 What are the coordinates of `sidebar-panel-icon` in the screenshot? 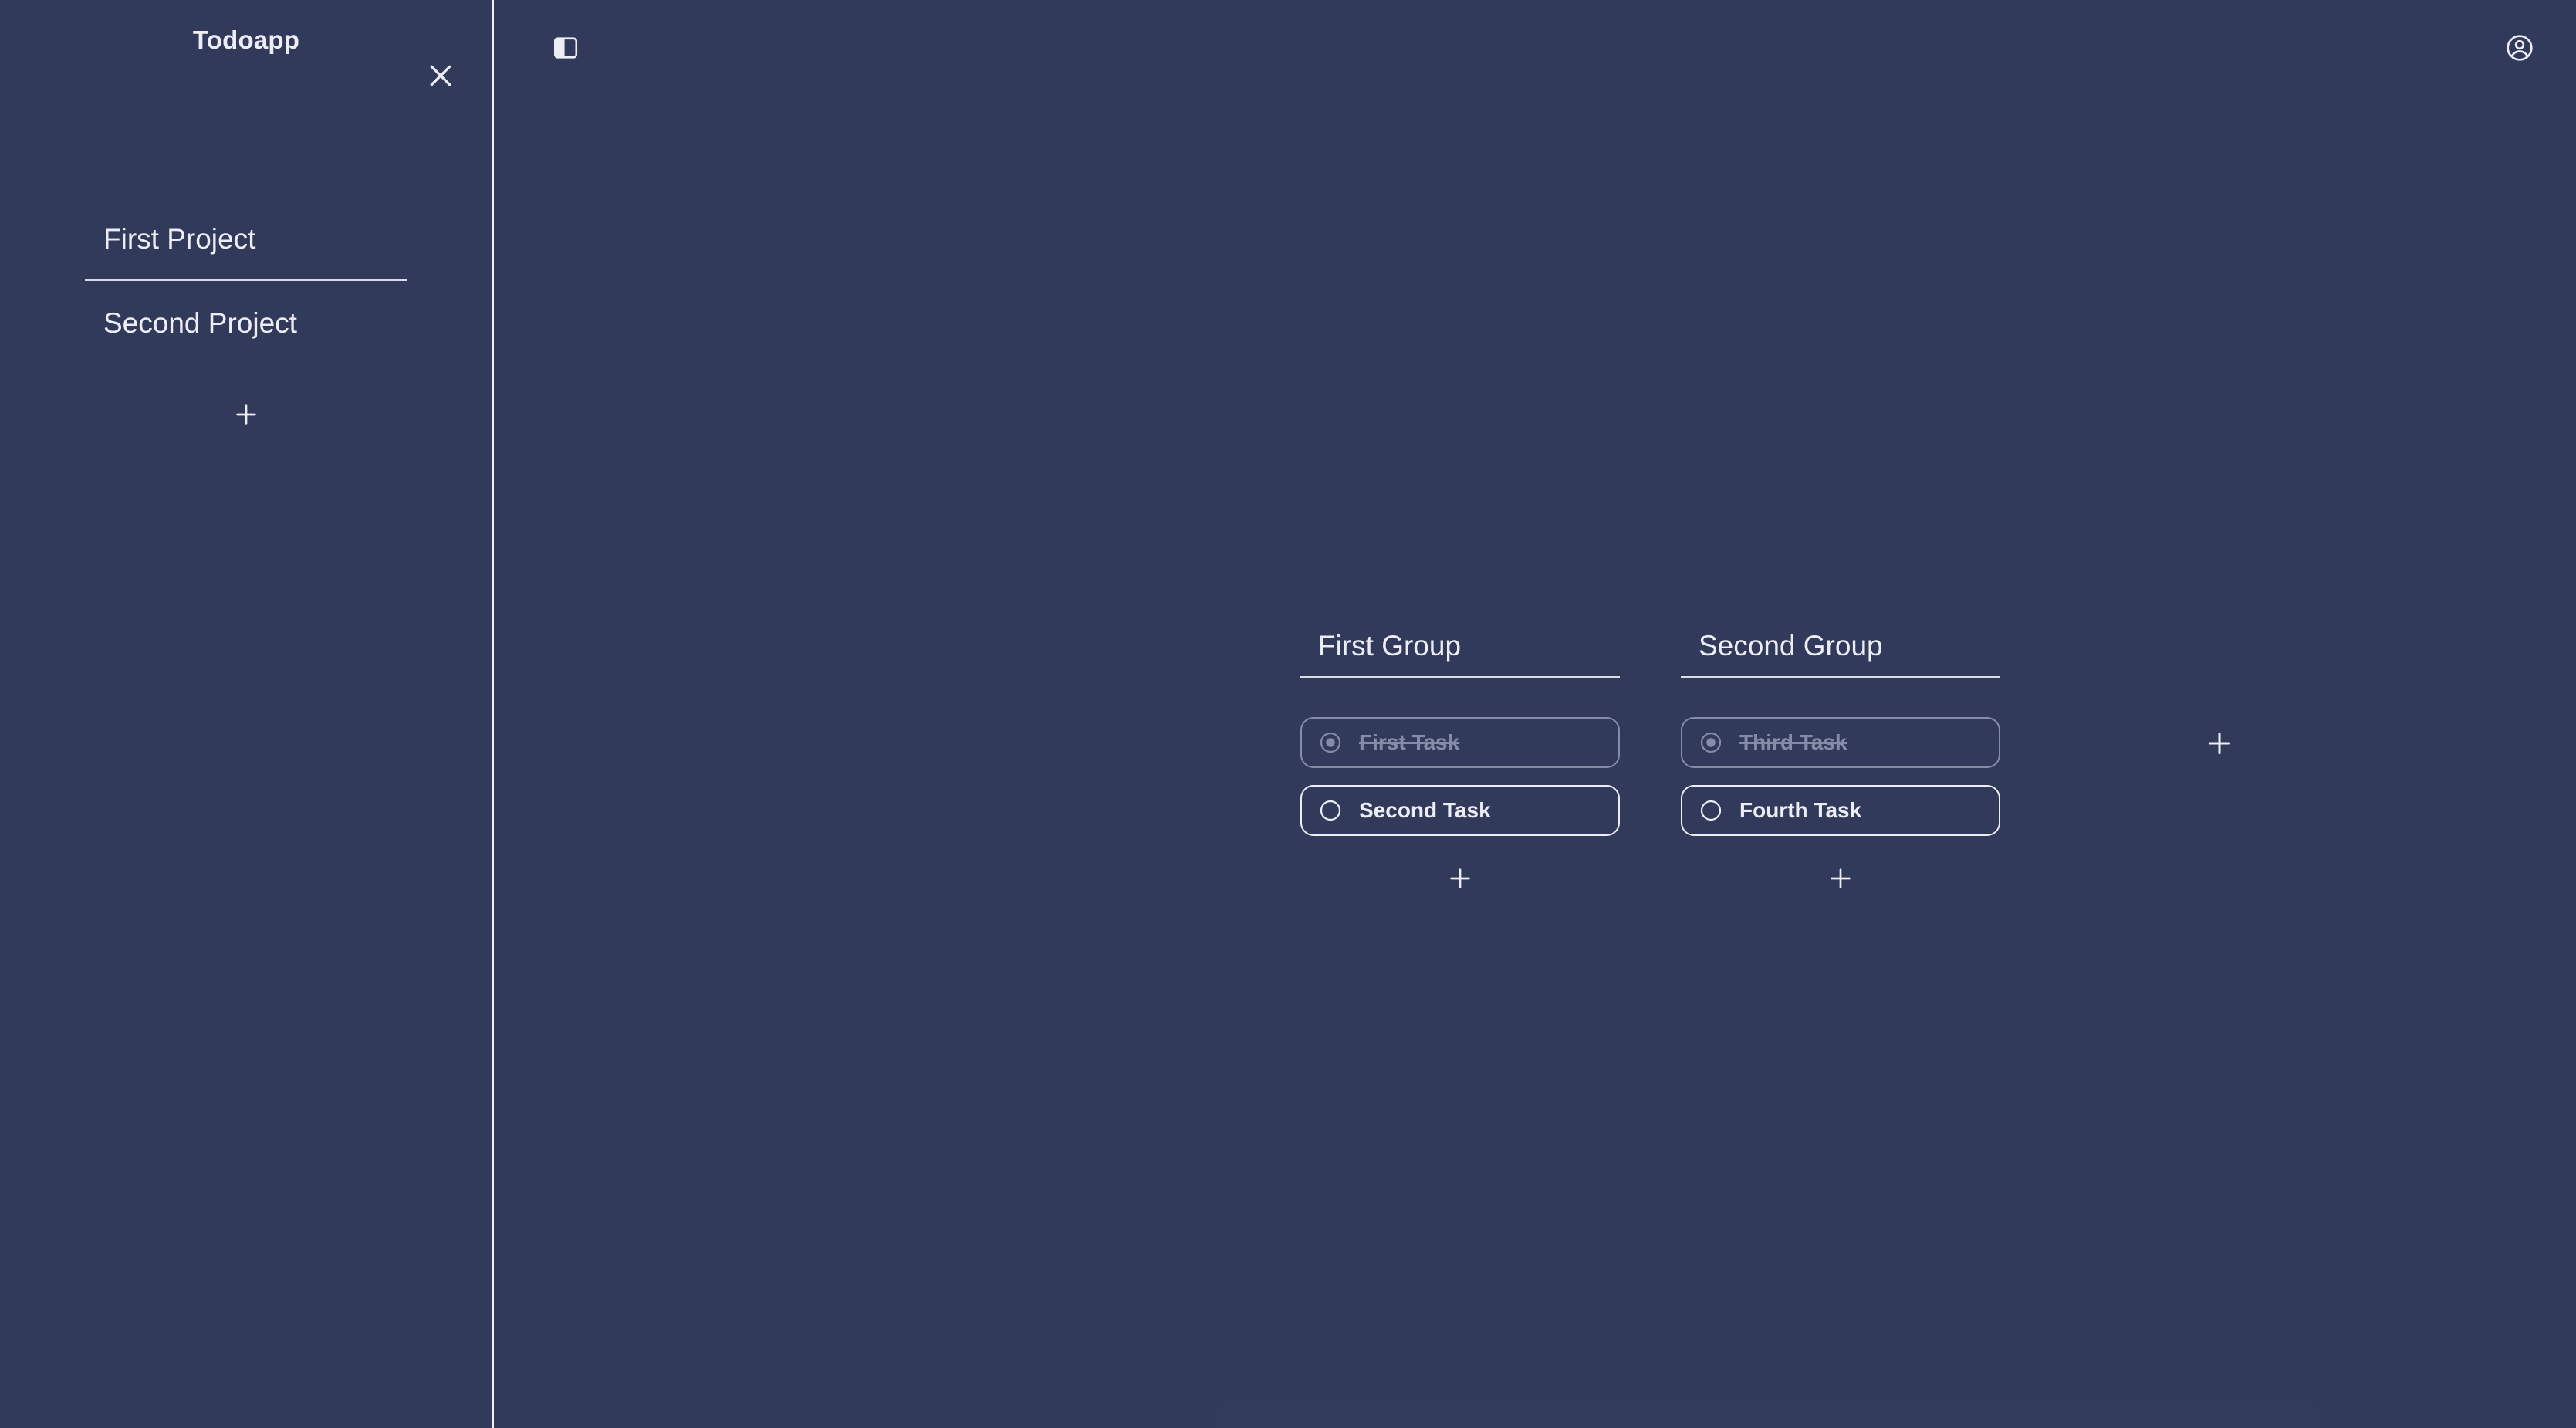 It's located at (566, 48).